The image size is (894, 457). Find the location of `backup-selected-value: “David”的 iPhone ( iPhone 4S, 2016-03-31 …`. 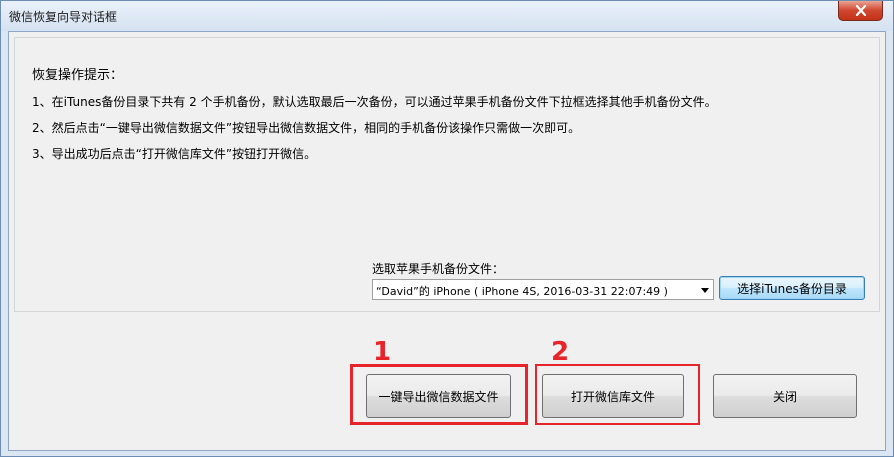

backup-selected-value: “David”的 iPhone ( iPhone 4S, 2016-03-31 … is located at coordinates (522, 291).